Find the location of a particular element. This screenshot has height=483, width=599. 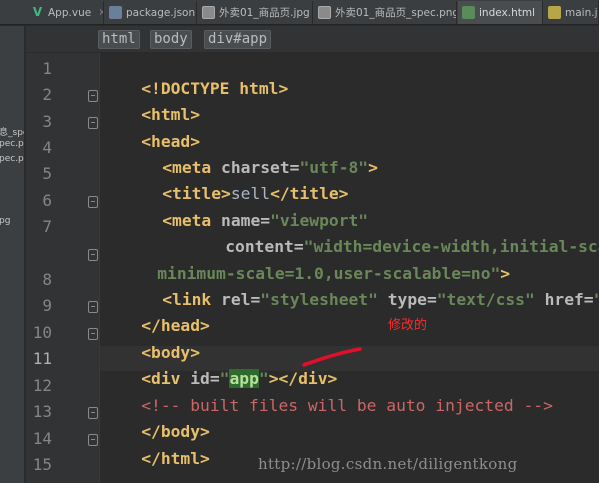

vue-file-icon: V is located at coordinates (37, 12).